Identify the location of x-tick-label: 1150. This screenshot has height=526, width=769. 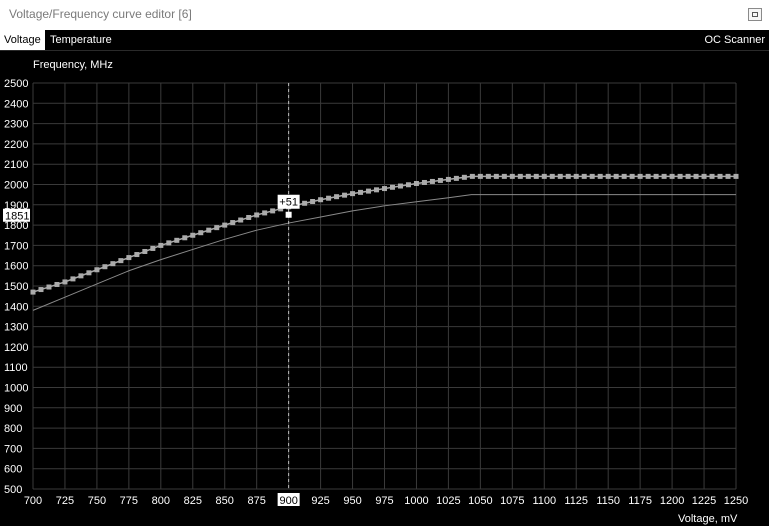
(608, 501).